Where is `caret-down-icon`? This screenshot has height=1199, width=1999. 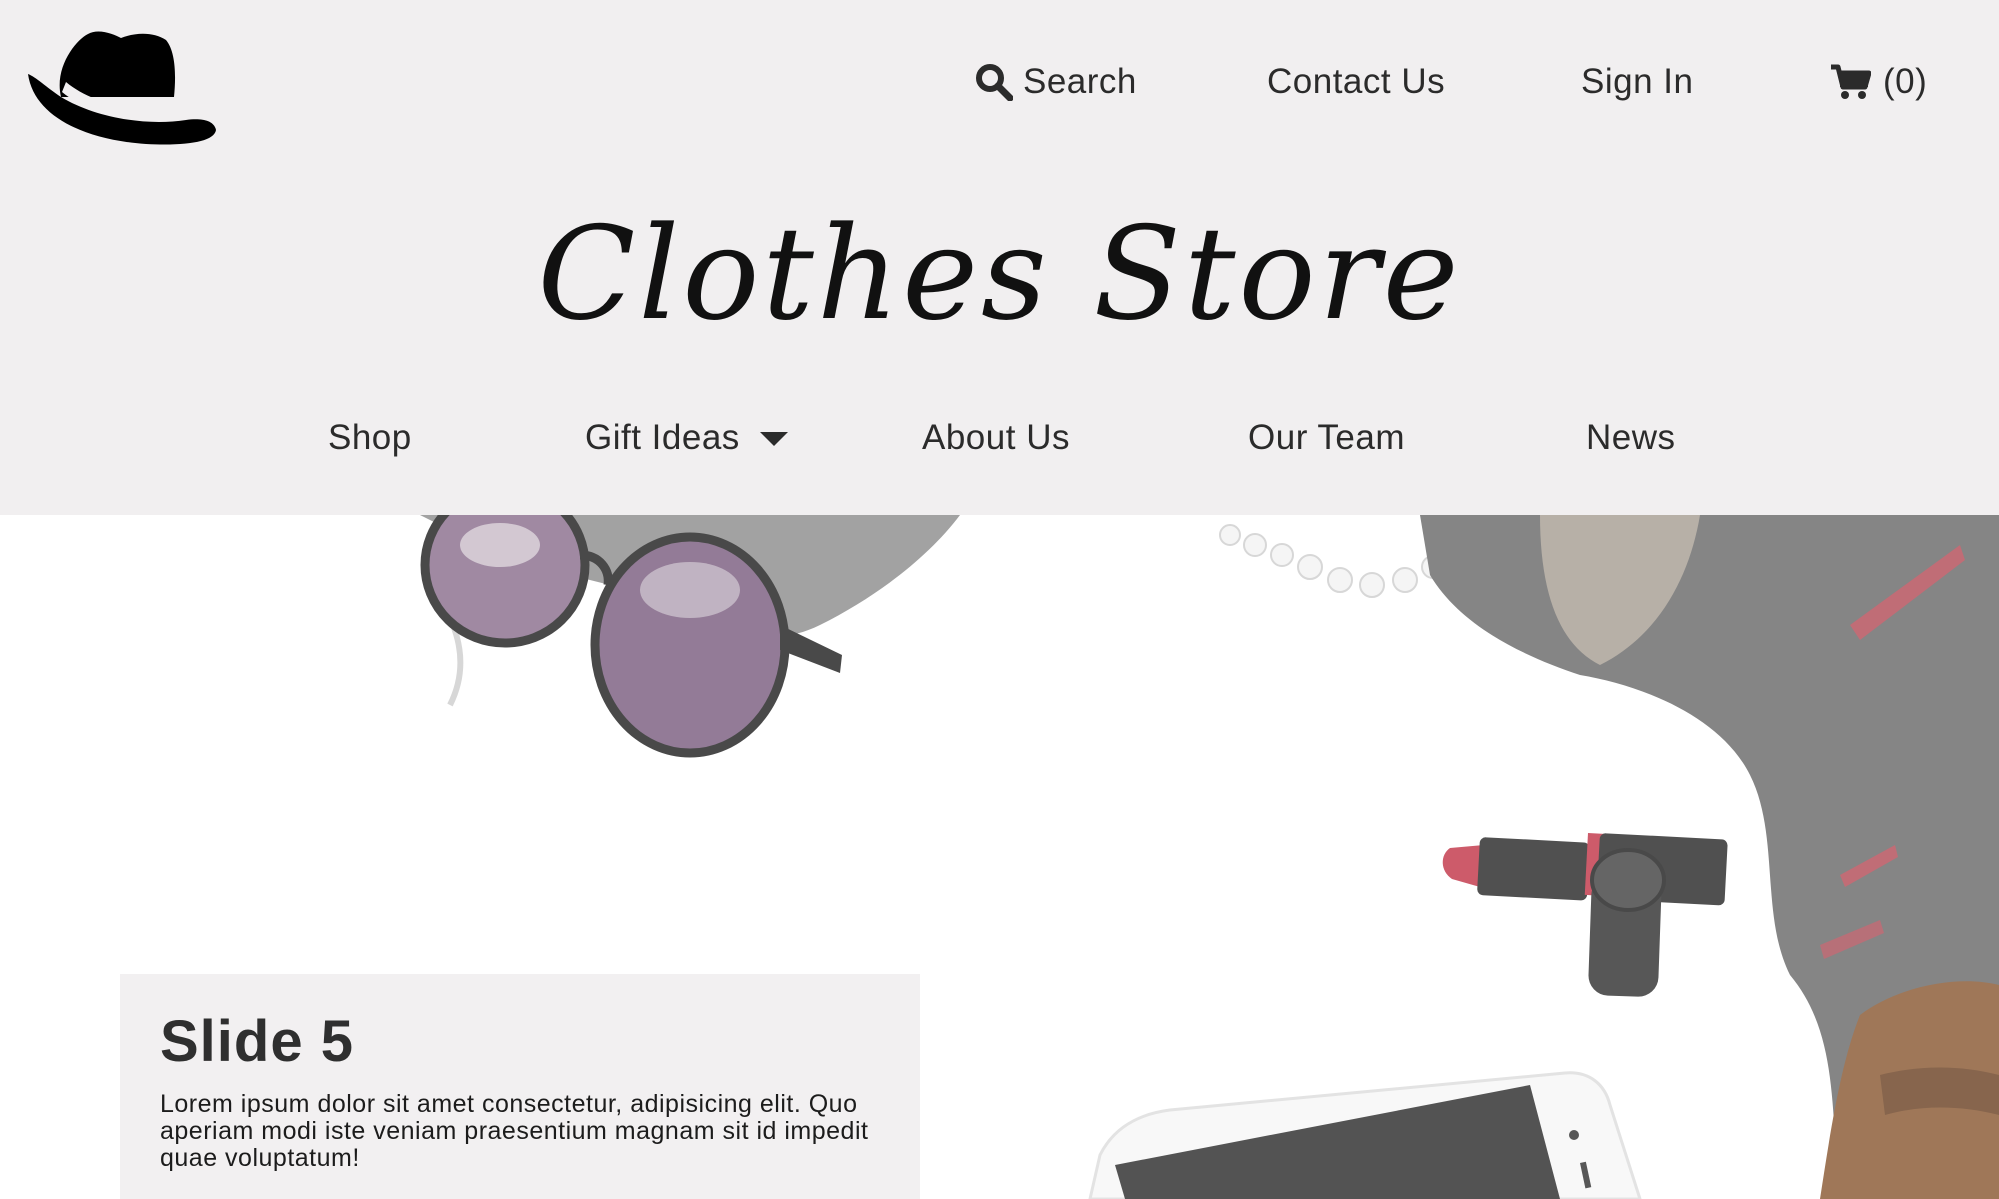 caret-down-icon is located at coordinates (773, 438).